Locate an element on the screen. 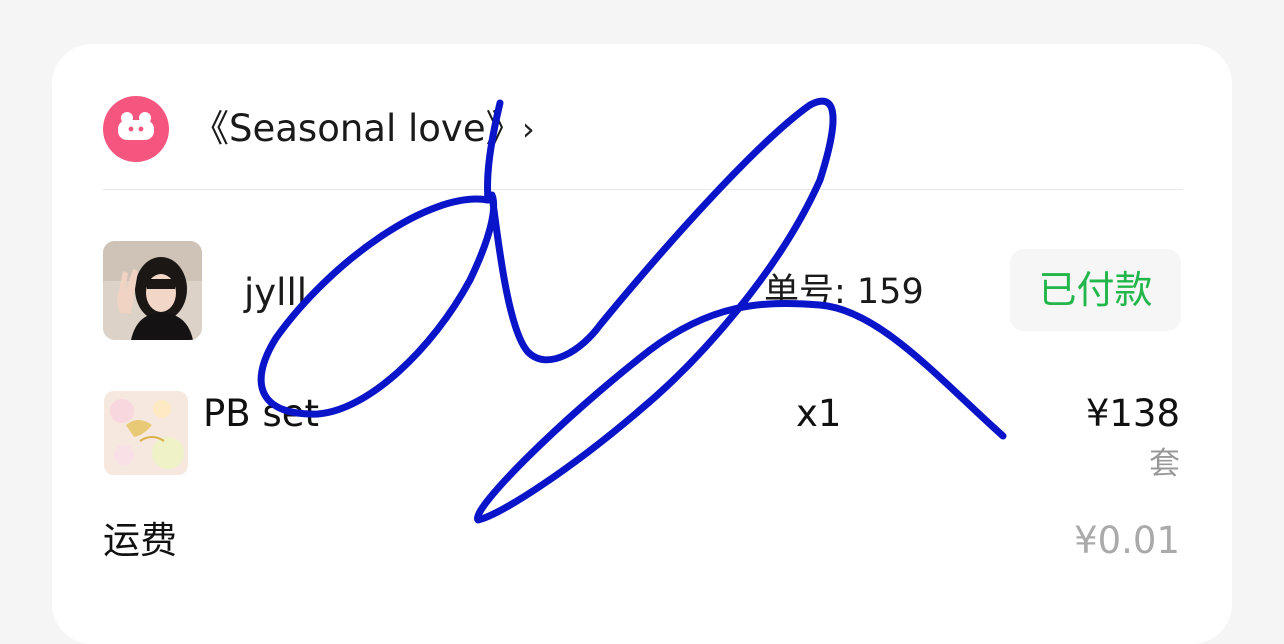  product-thumbnail is located at coordinates (146, 433).